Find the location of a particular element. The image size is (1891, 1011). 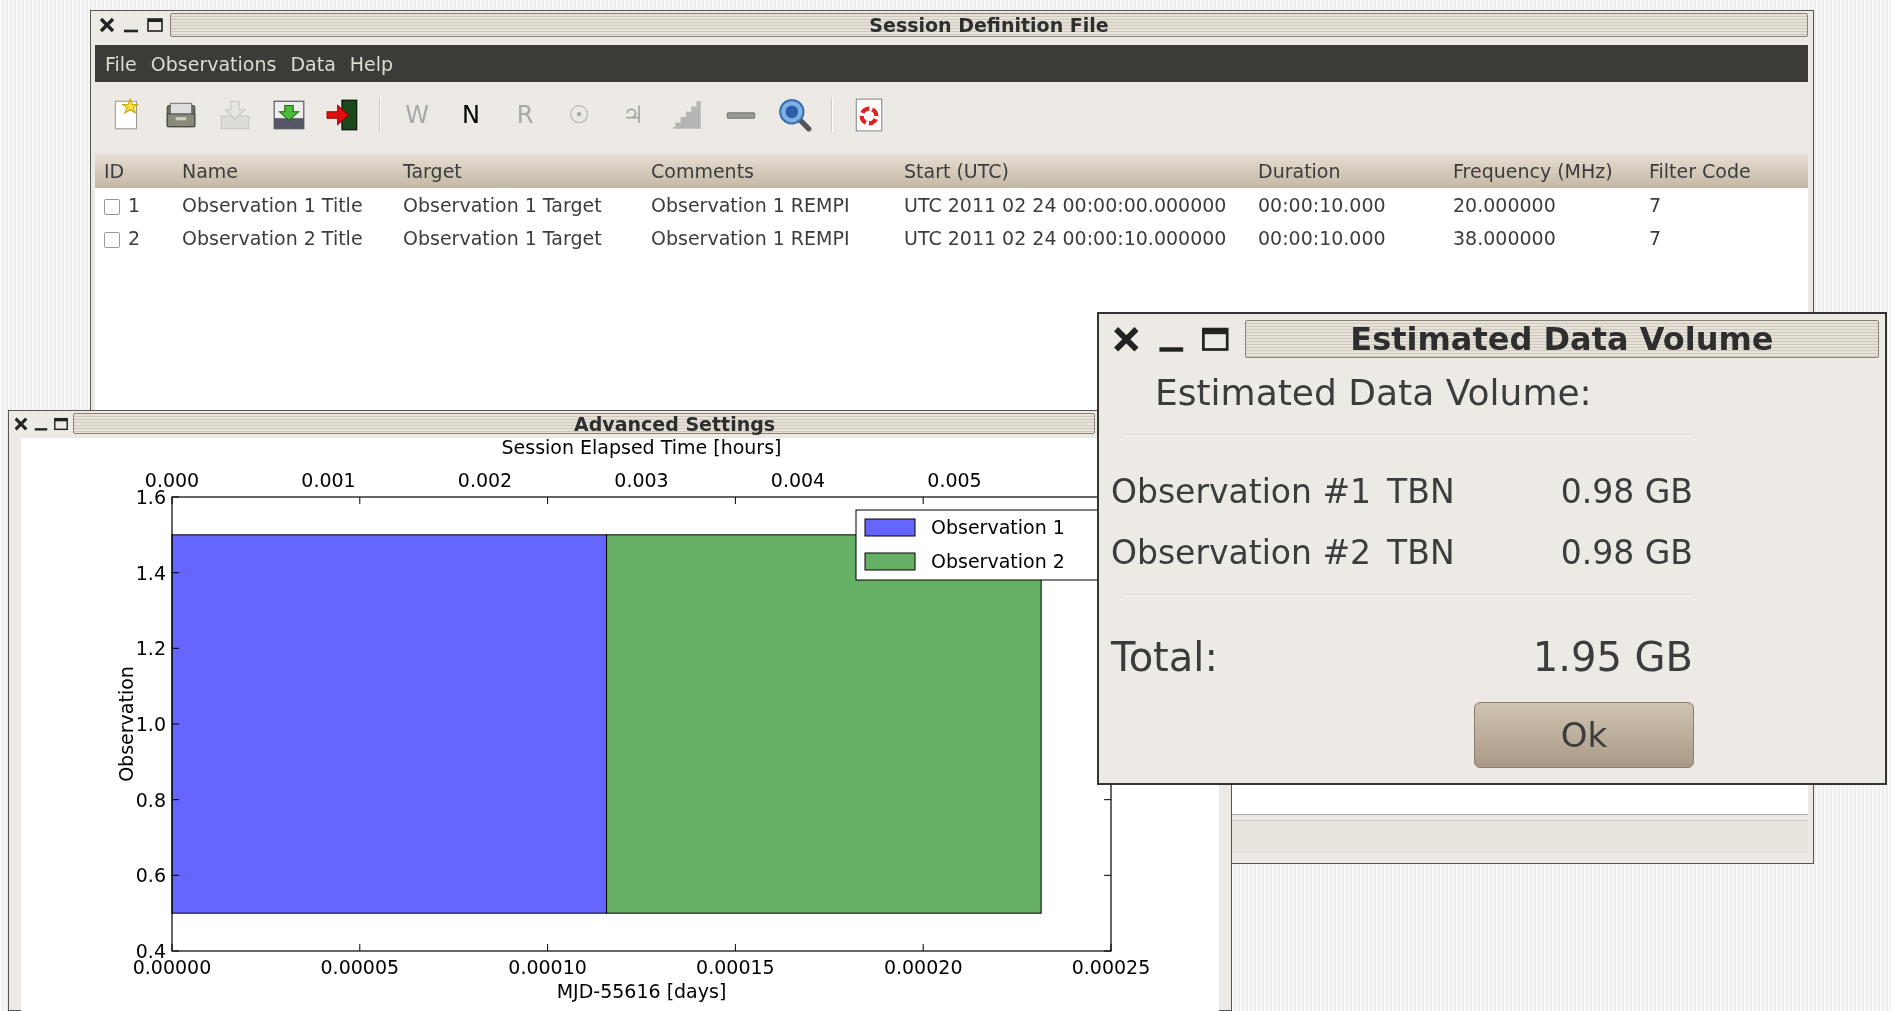

table-cell-text: UTC 2011 02 24 00:00:10.000000 is located at coordinates (1066, 237).